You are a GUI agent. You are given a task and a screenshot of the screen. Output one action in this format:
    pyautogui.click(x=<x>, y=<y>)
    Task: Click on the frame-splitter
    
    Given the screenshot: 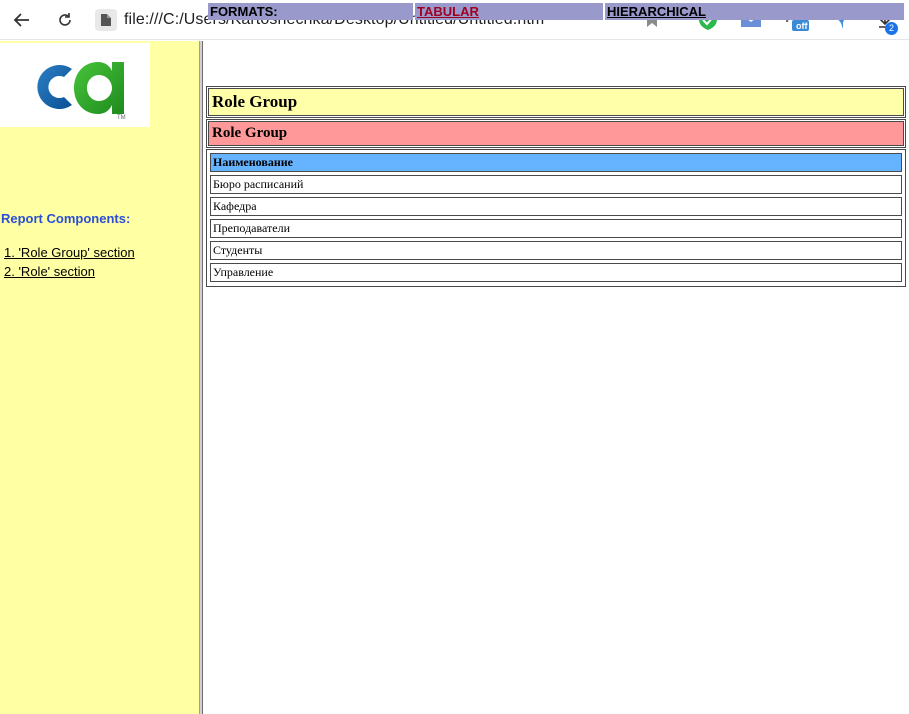 What is the action you would take?
    pyautogui.click(x=201, y=377)
    